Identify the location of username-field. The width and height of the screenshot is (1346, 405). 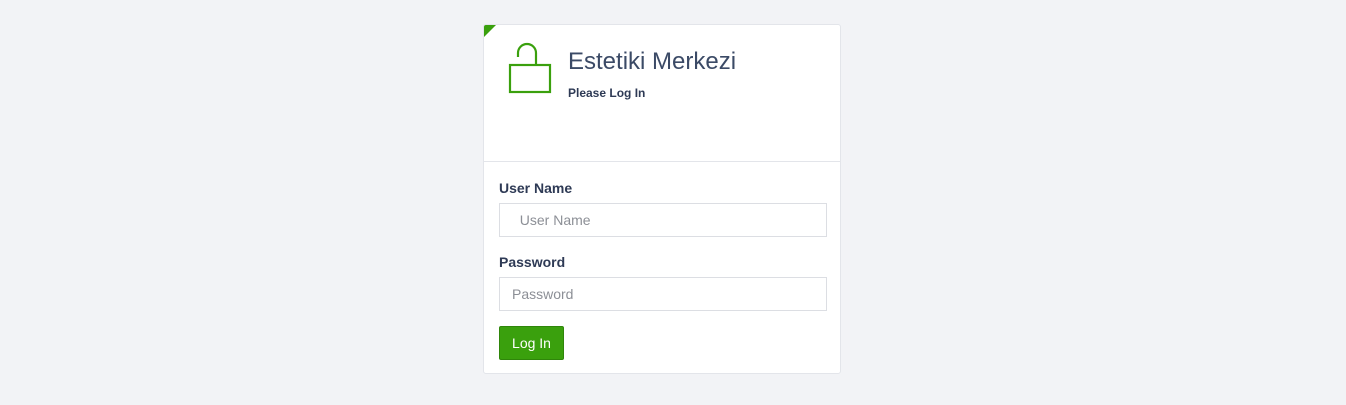
(663, 220).